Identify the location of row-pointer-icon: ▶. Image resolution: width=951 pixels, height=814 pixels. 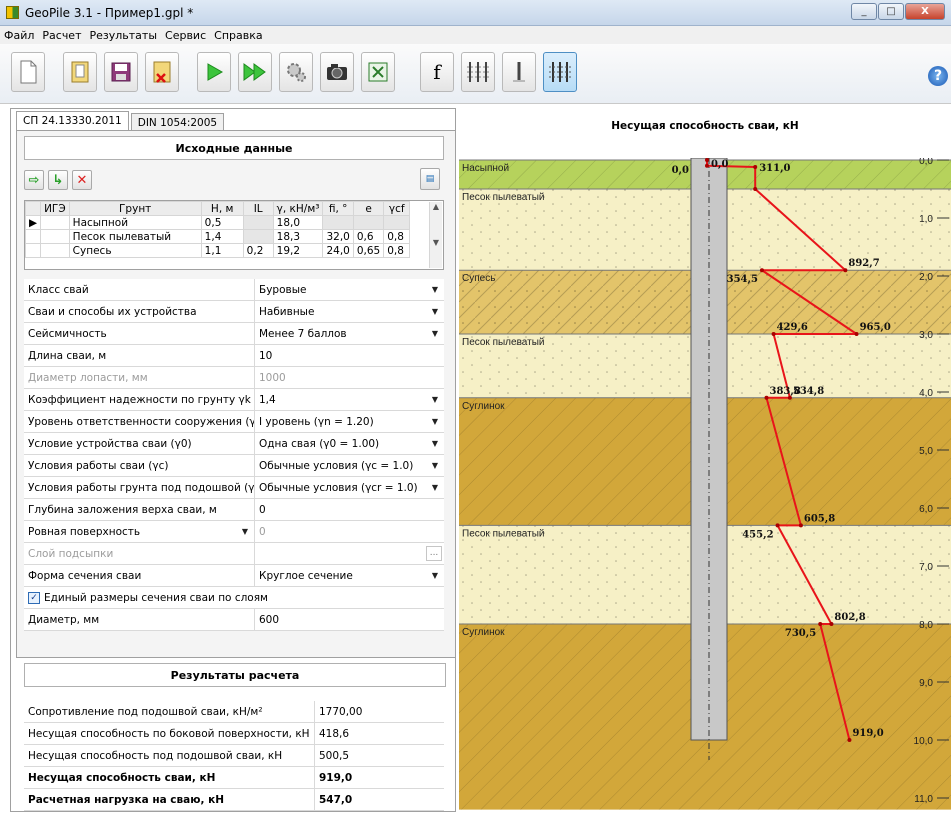
(33, 222).